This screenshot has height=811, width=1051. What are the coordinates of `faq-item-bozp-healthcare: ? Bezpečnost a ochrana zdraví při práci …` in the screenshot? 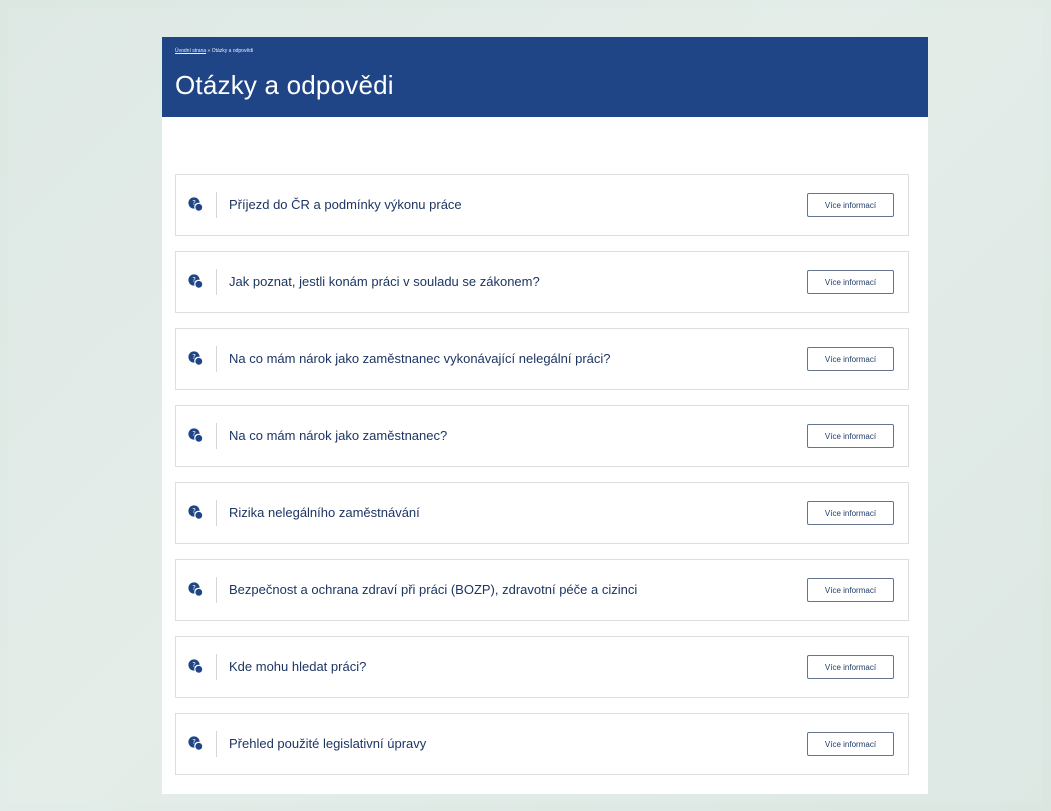 It's located at (542, 590).